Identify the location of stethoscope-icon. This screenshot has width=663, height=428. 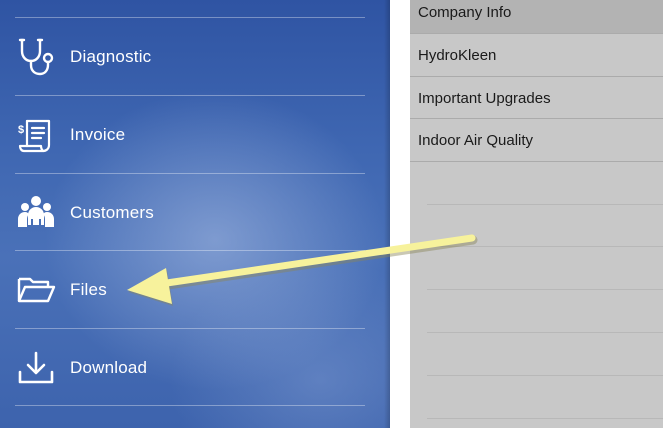
(36, 57).